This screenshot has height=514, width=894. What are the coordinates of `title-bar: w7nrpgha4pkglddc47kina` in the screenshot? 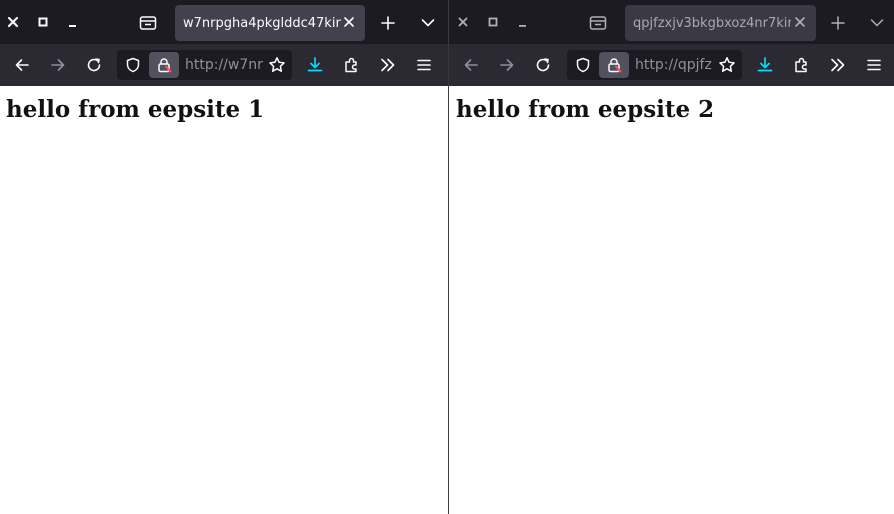 It's located at (224, 22).